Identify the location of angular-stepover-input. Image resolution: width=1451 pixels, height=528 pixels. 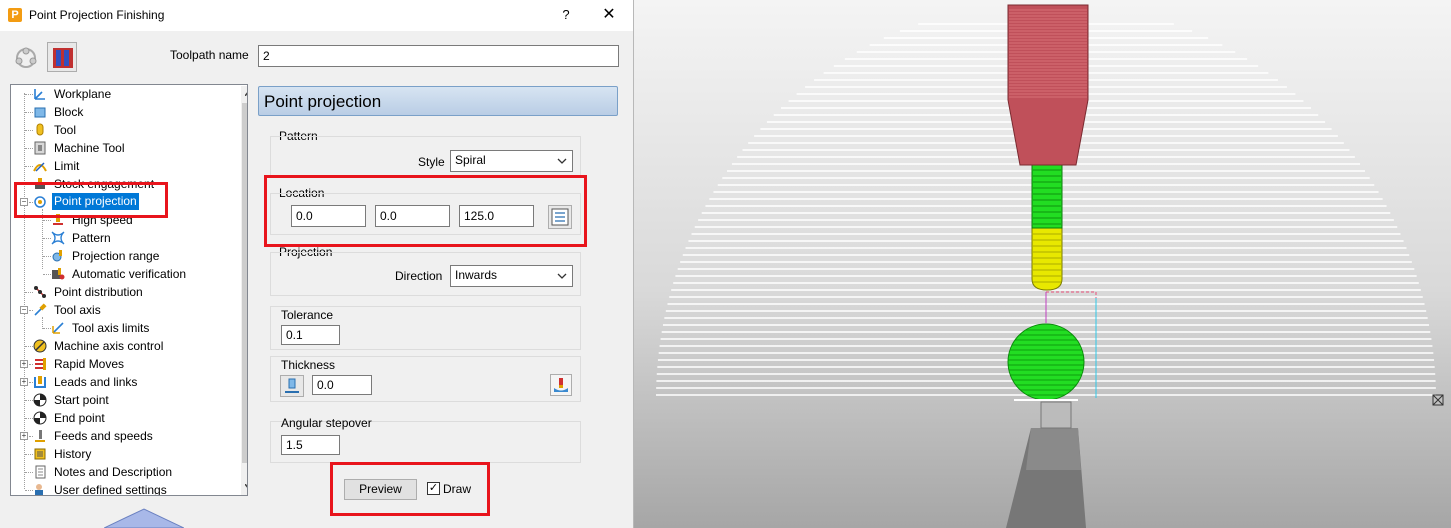
(310, 445).